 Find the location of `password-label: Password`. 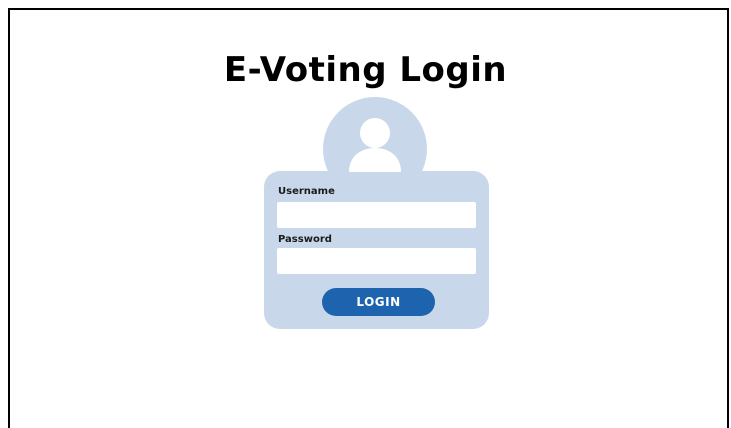

password-label: Password is located at coordinates (305, 239).